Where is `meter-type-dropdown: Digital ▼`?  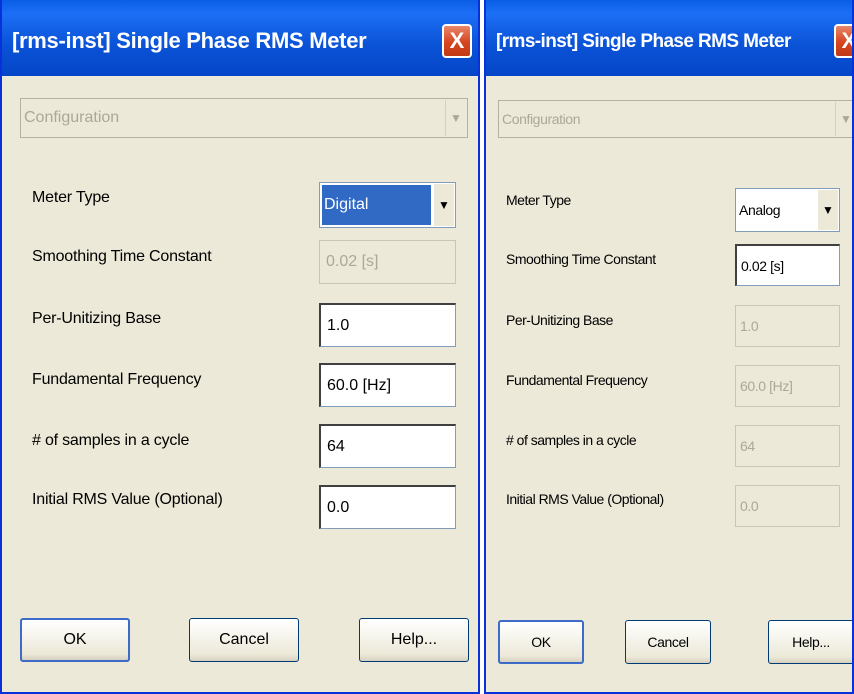
meter-type-dropdown: Digital ▼ is located at coordinates (387, 205).